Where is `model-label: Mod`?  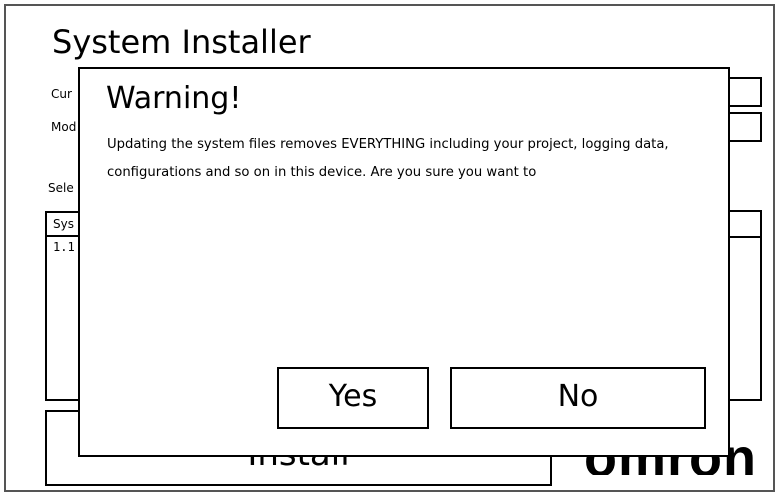
model-label: Mod is located at coordinates (64, 127).